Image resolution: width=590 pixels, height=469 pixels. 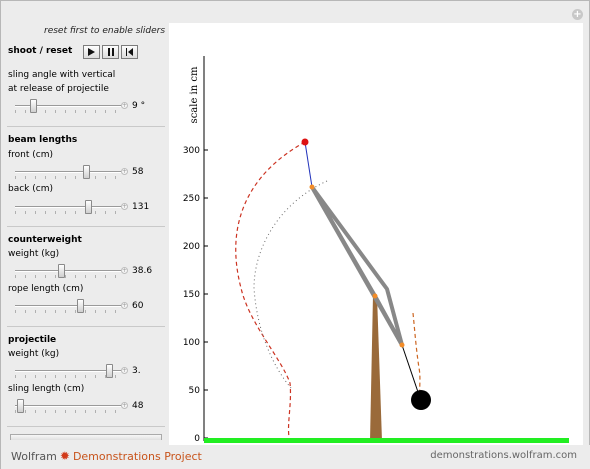 I want to click on front-plus-icon: +, so click(x=124, y=171).